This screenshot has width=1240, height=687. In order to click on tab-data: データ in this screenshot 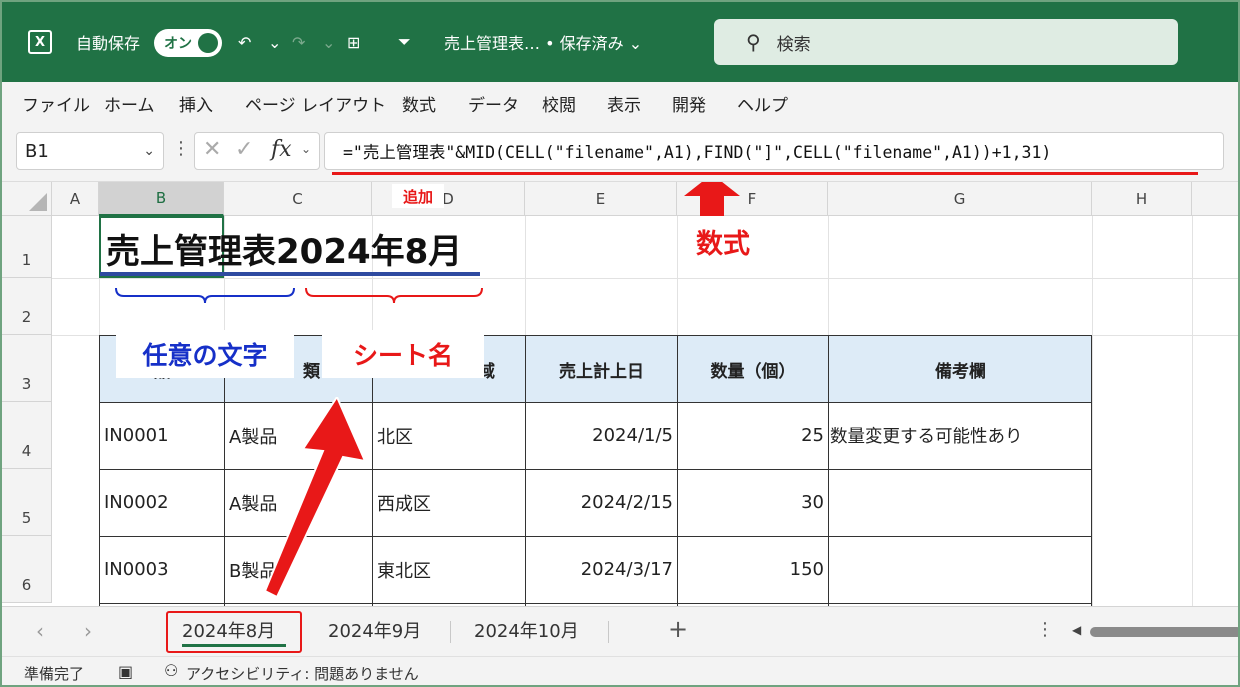, I will do `click(493, 103)`.